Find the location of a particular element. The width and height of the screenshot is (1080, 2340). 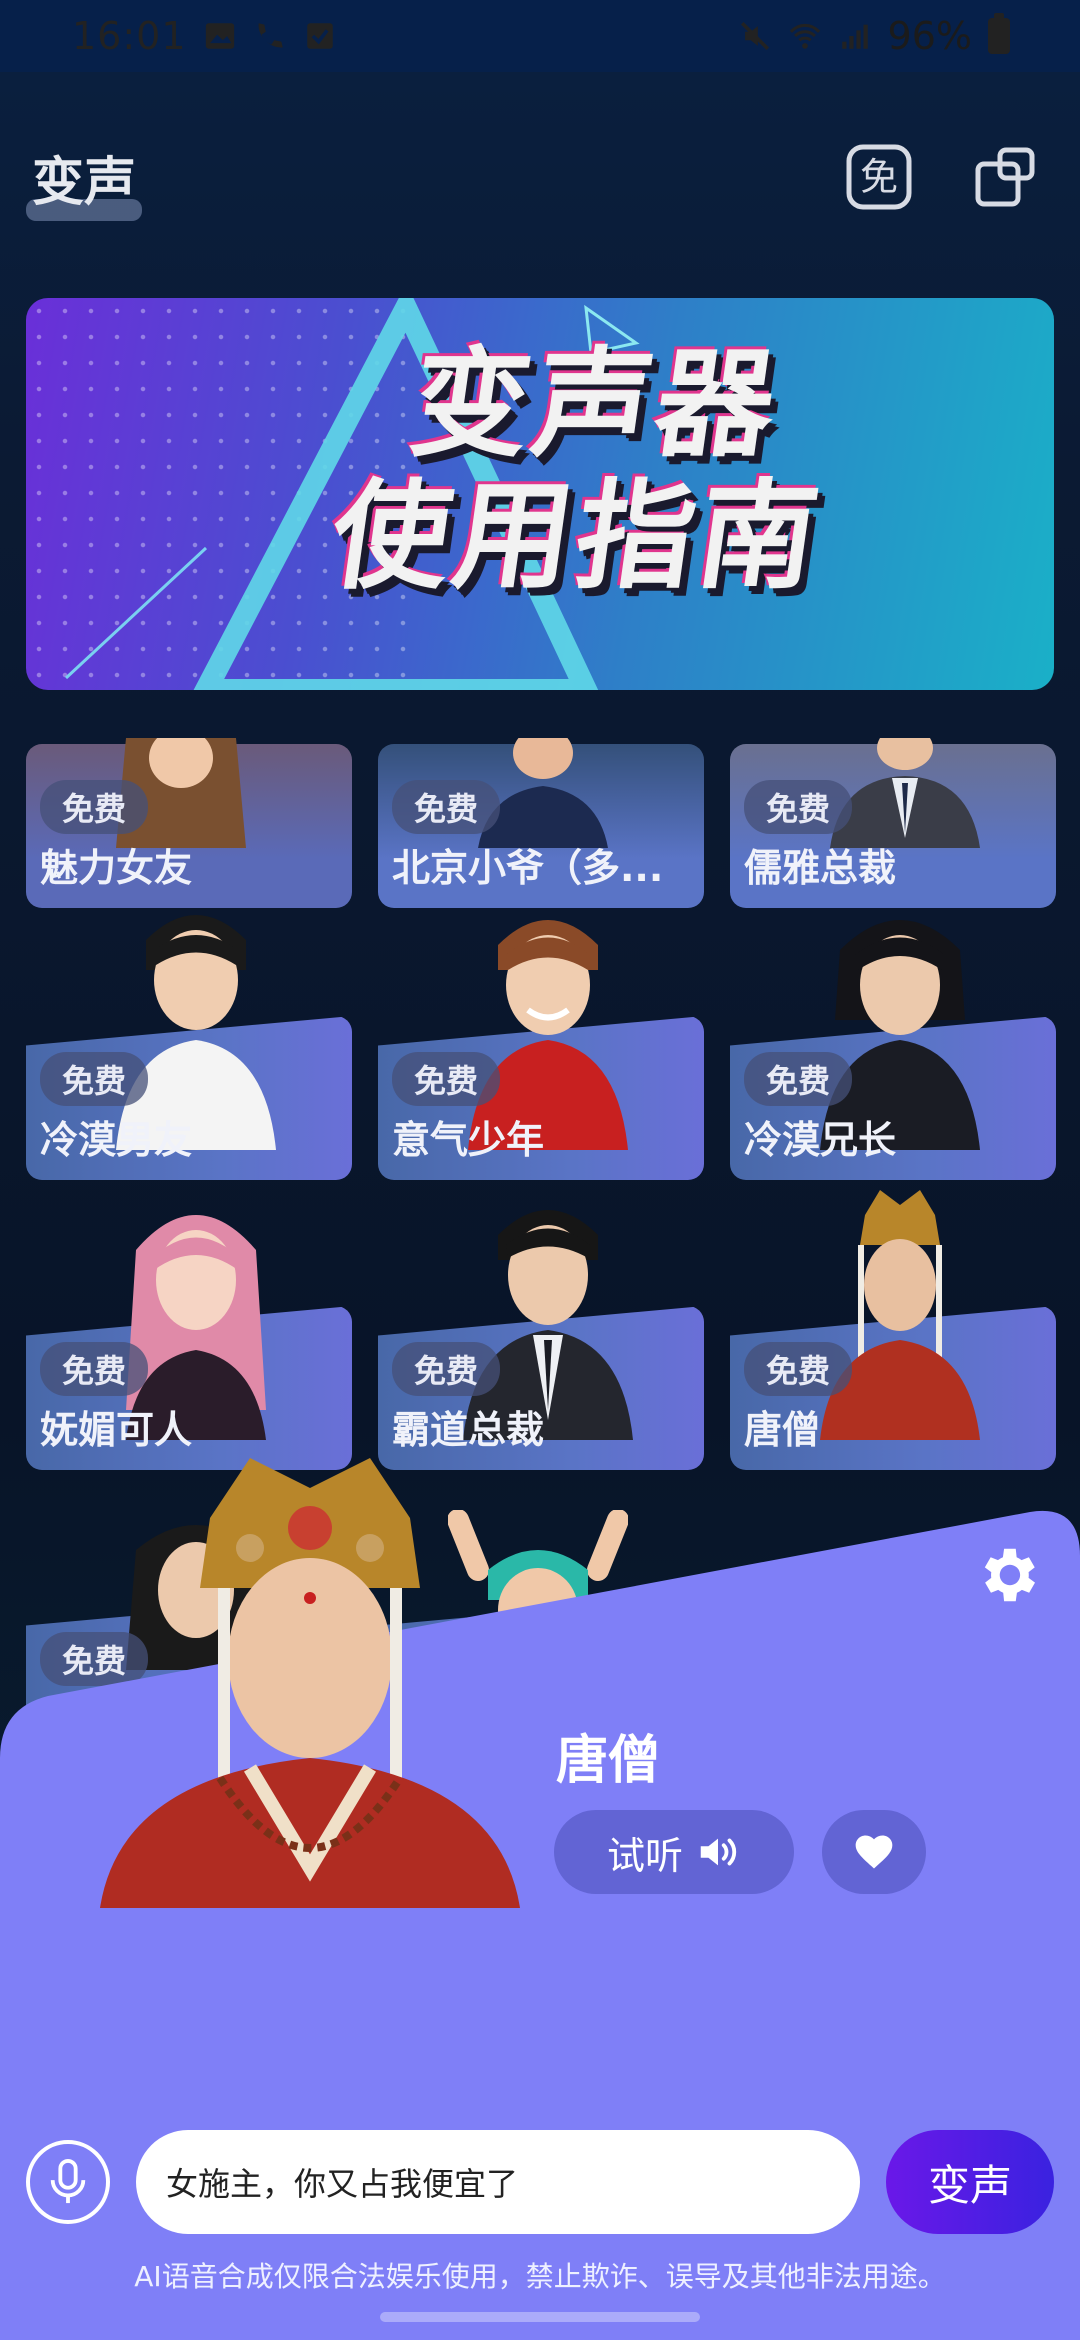

open-window-icon is located at coordinates (1005, 177).